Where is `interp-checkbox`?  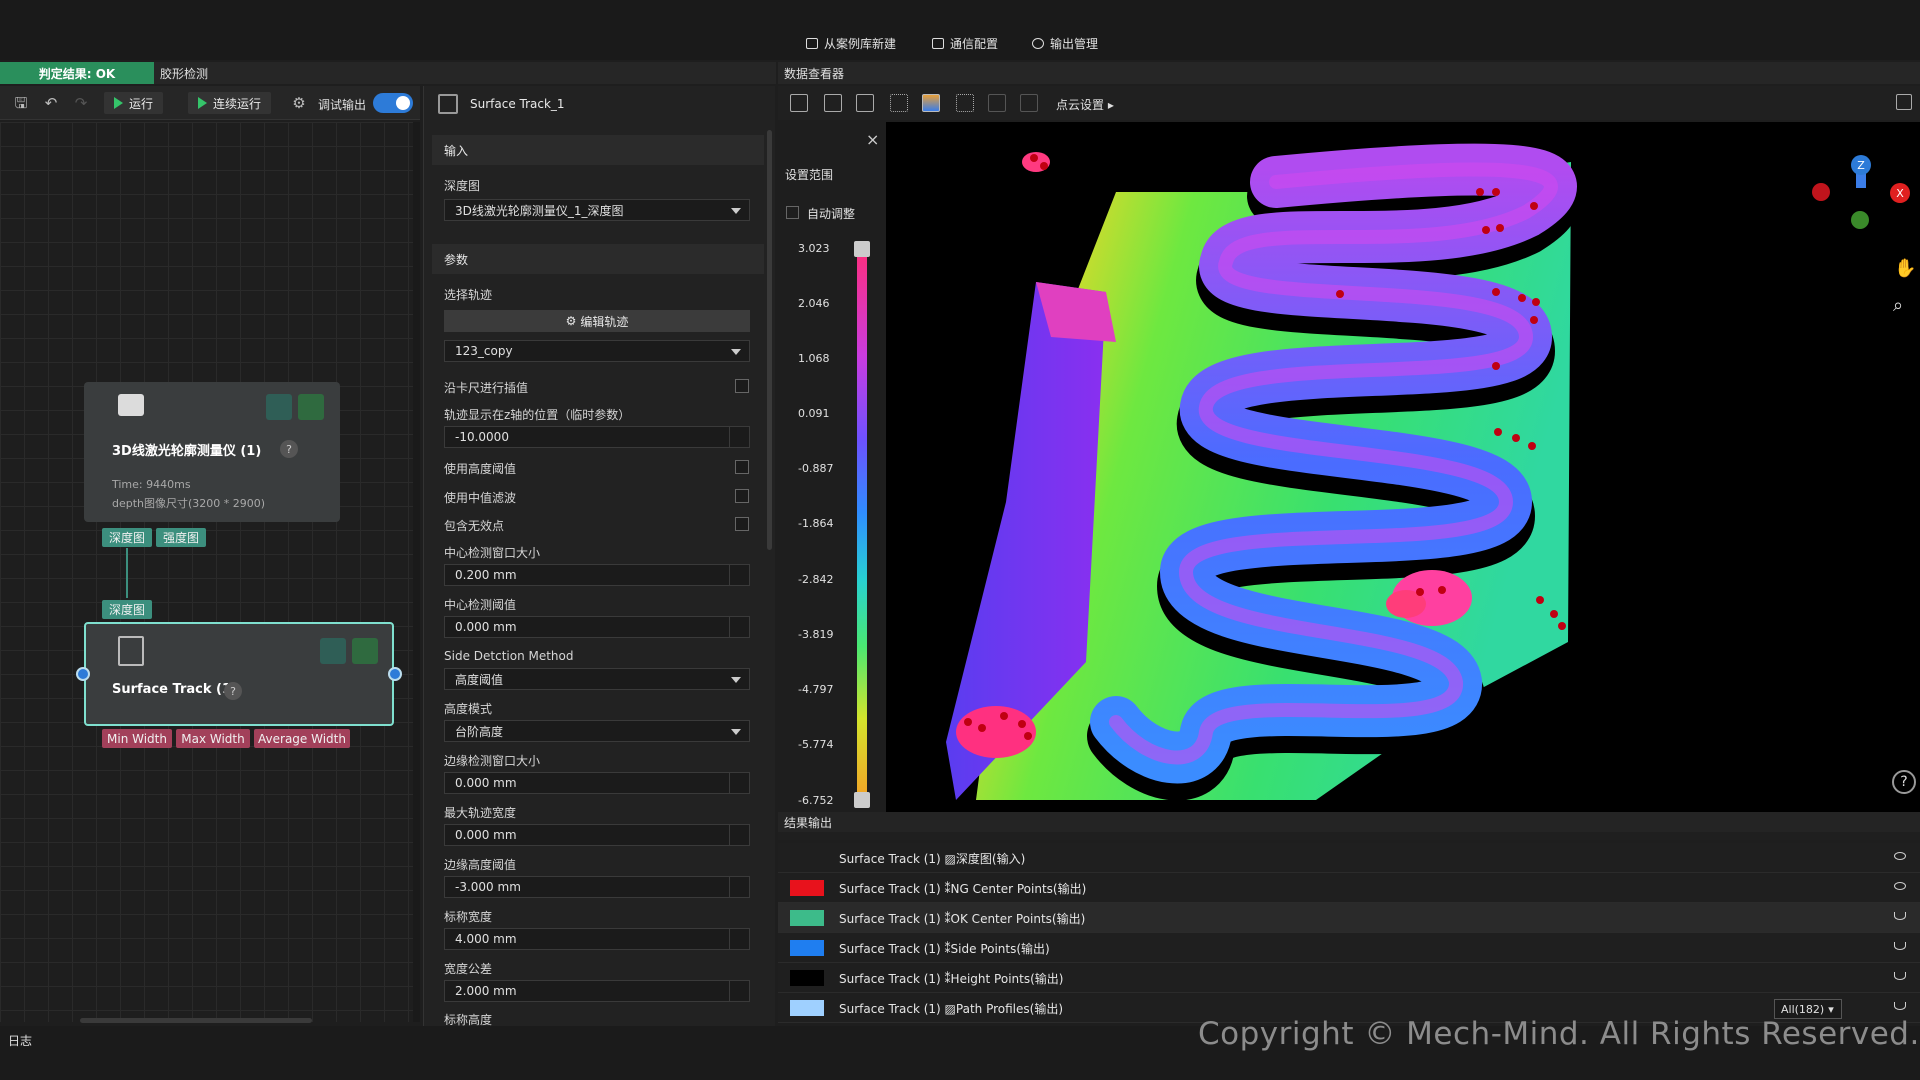
interp-checkbox is located at coordinates (742, 386).